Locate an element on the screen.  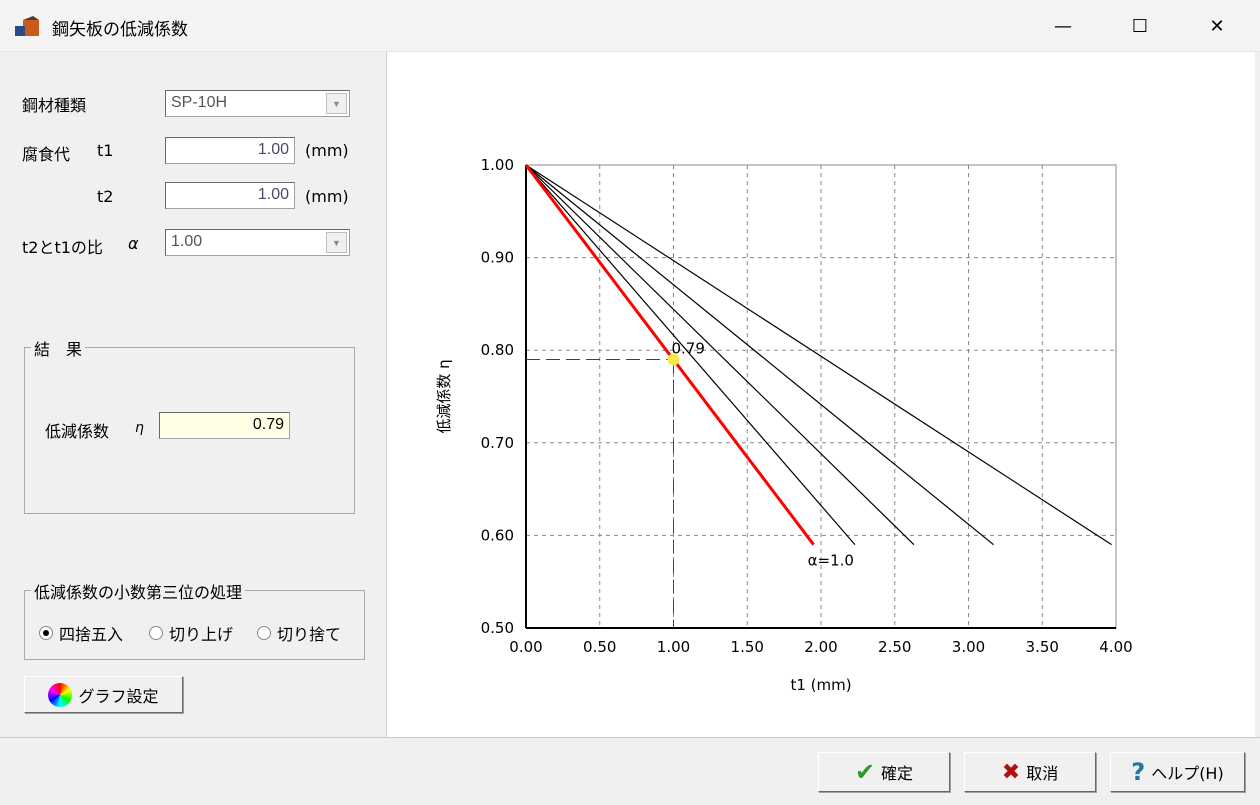
x-icon: ✖ is located at coordinates (1011, 772).